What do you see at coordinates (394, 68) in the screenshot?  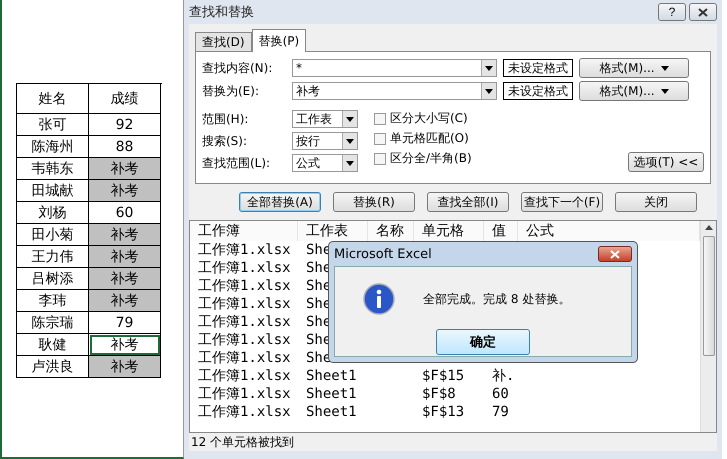 I see `find-field: *` at bounding box center [394, 68].